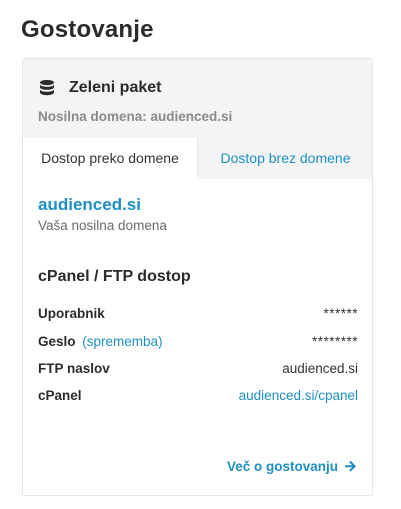  I want to click on access-tabs: Dostop preko domene Dostop brez domene, so click(197, 158).